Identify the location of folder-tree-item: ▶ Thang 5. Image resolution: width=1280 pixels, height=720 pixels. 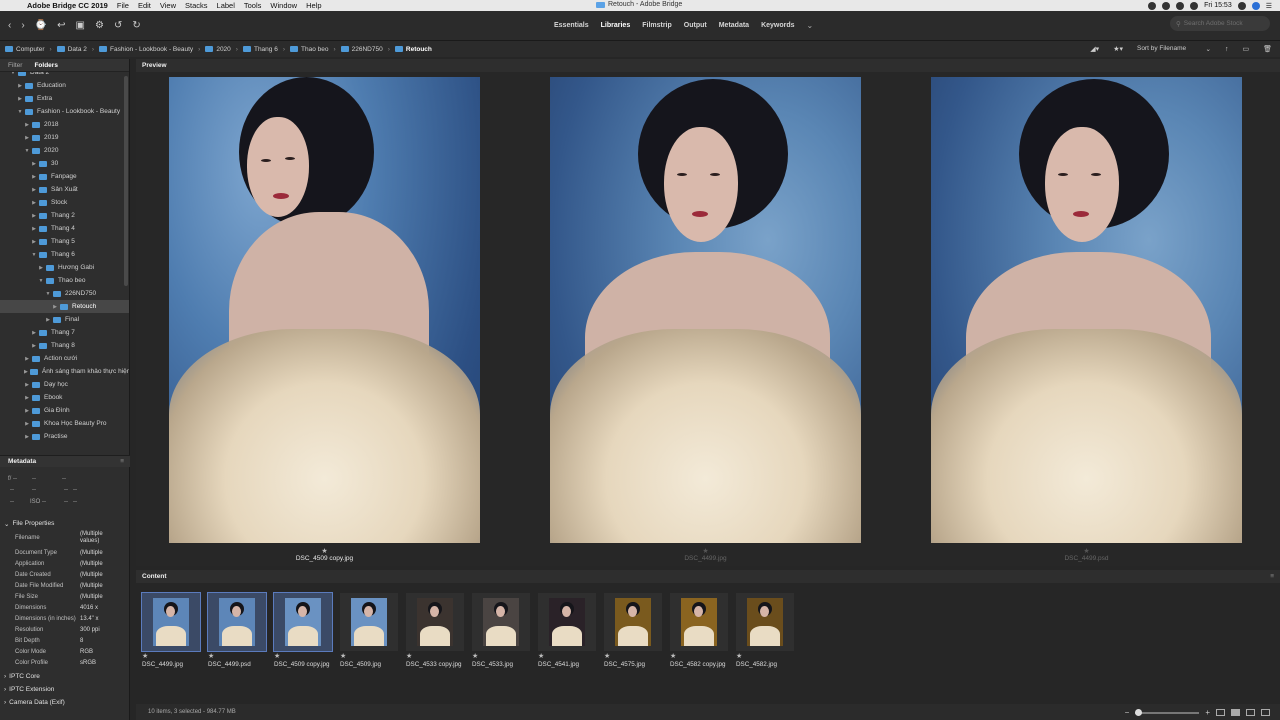
(64, 241).